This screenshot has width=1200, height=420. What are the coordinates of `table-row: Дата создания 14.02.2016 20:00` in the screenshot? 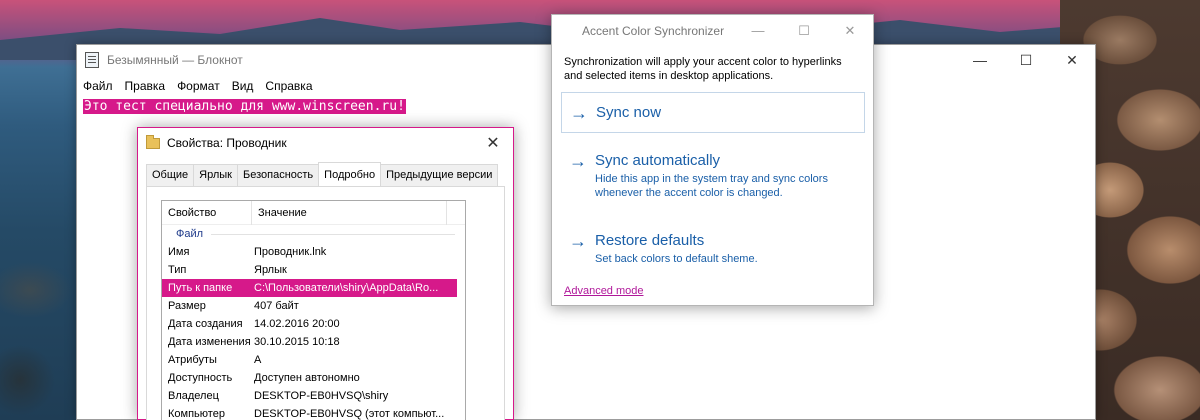 It's located at (313, 324).